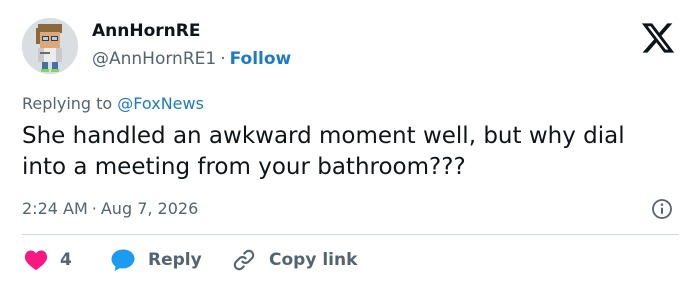 The height and width of the screenshot is (287, 700). I want to click on like-button: 4, so click(48, 260).